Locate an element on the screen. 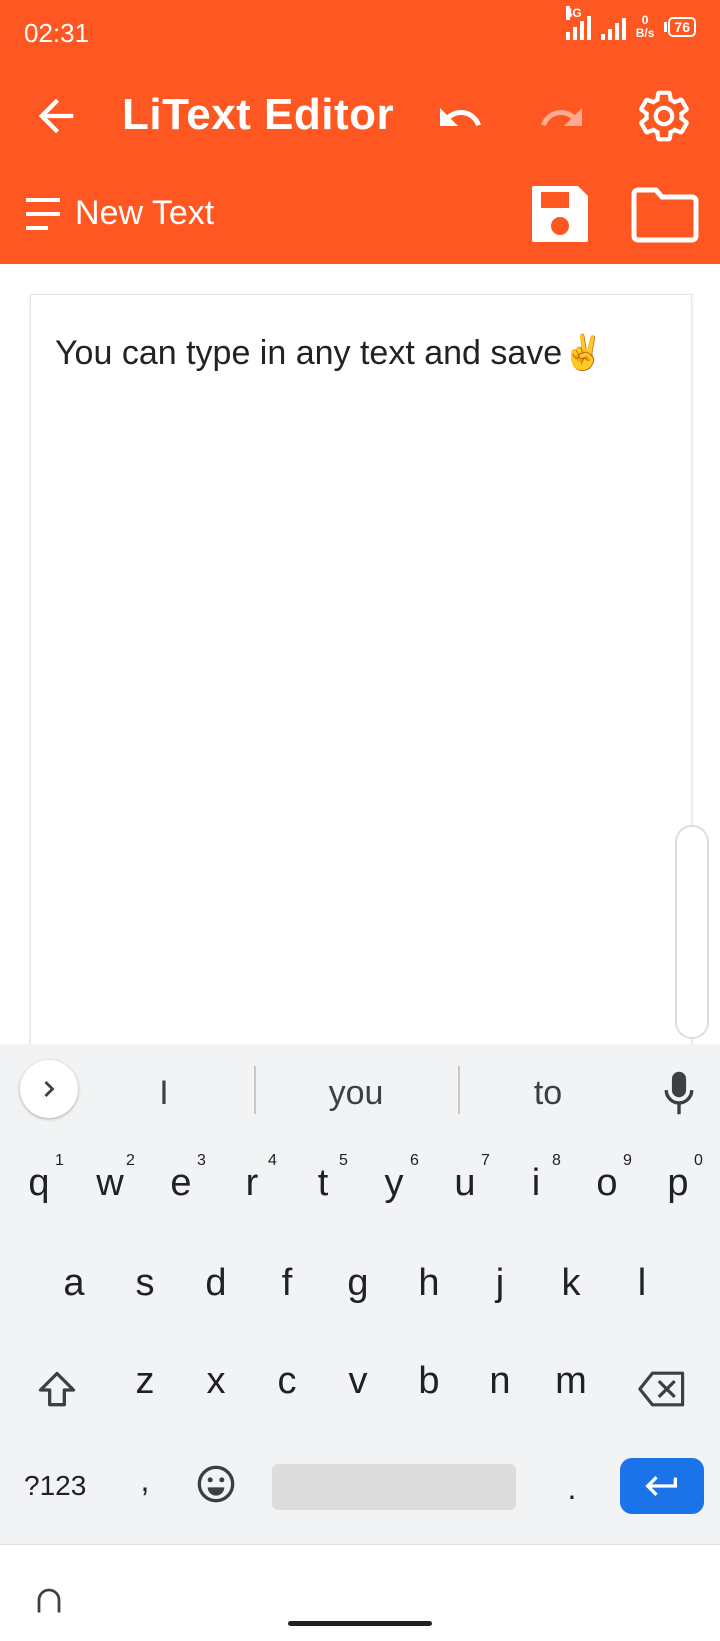  navigation-bar is located at coordinates (360, 1592).